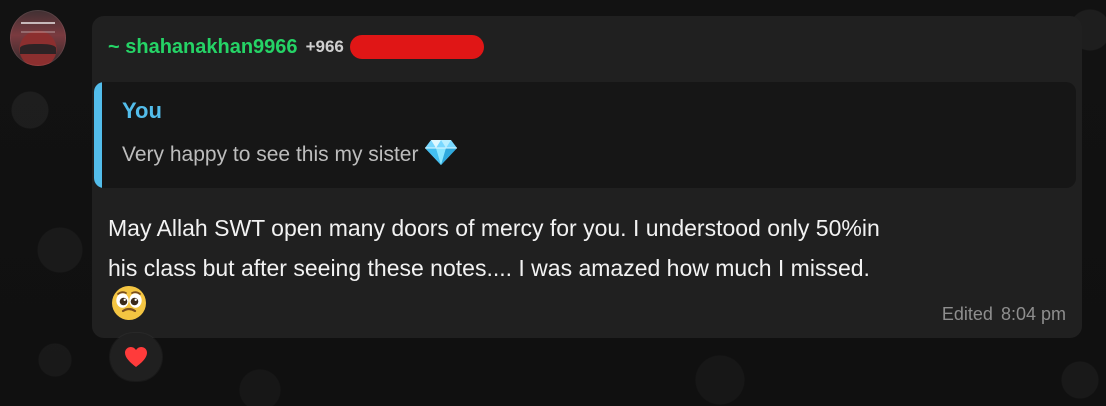 The width and height of the screenshot is (1106, 406). Describe the element at coordinates (416, 47) in the screenshot. I see `phone-redaction` at that location.